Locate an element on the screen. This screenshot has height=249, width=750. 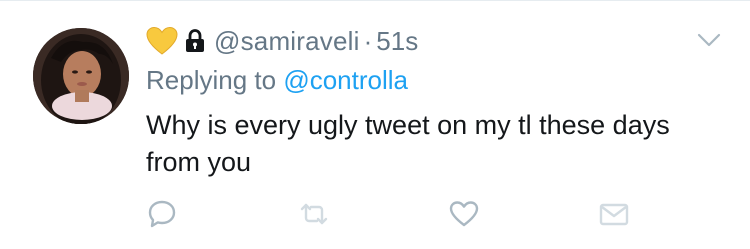
retweet-button is located at coordinates (314, 214).